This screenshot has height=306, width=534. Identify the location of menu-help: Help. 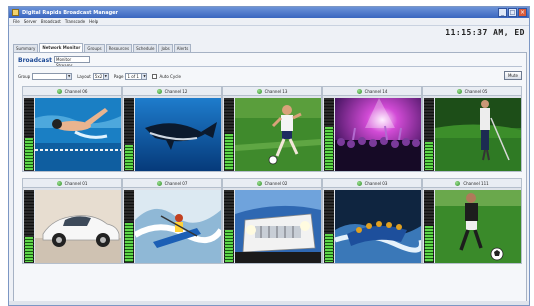
(93, 21).